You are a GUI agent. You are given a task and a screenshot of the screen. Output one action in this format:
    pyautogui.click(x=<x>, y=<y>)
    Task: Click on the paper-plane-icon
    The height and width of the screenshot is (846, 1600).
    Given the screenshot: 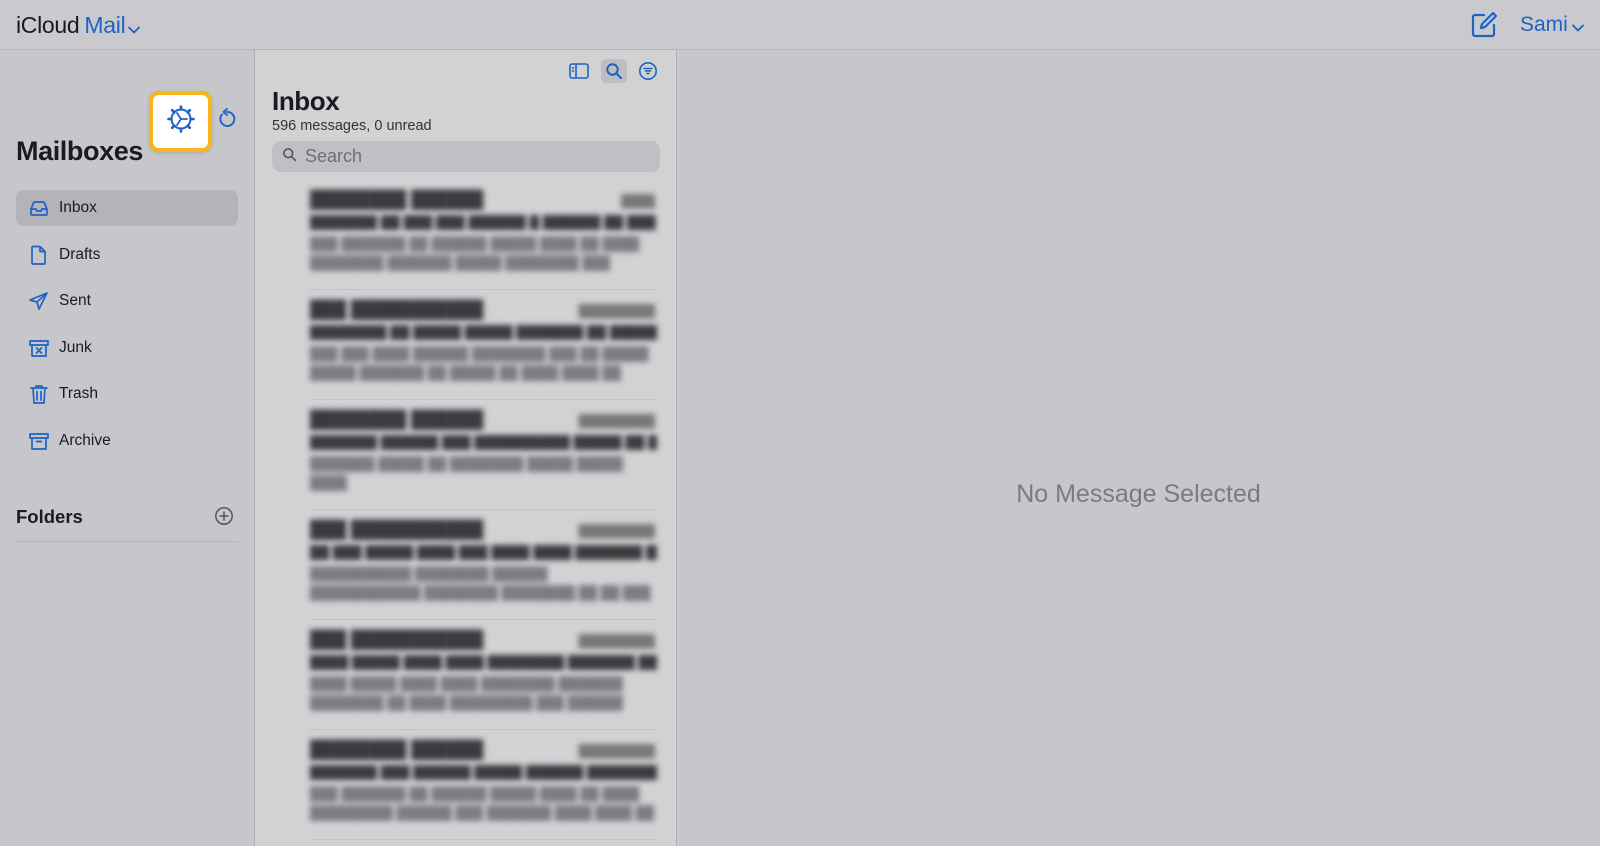 What is the action you would take?
    pyautogui.click(x=39, y=301)
    